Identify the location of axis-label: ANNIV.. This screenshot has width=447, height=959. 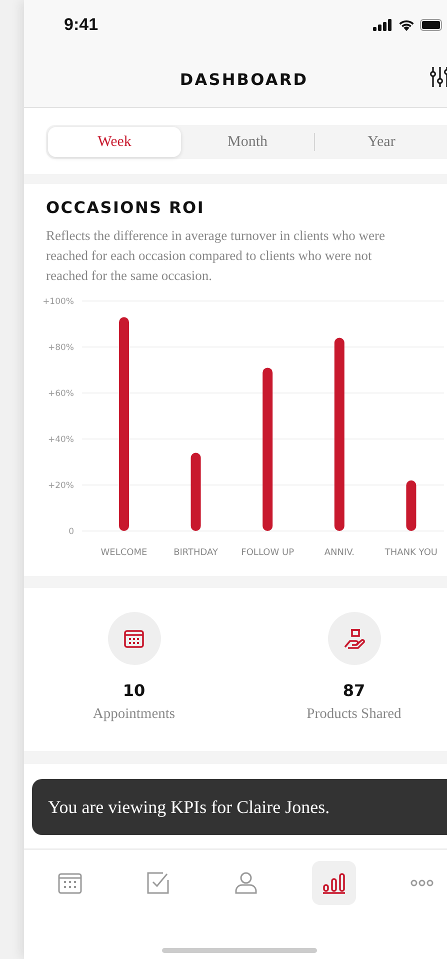
(339, 553).